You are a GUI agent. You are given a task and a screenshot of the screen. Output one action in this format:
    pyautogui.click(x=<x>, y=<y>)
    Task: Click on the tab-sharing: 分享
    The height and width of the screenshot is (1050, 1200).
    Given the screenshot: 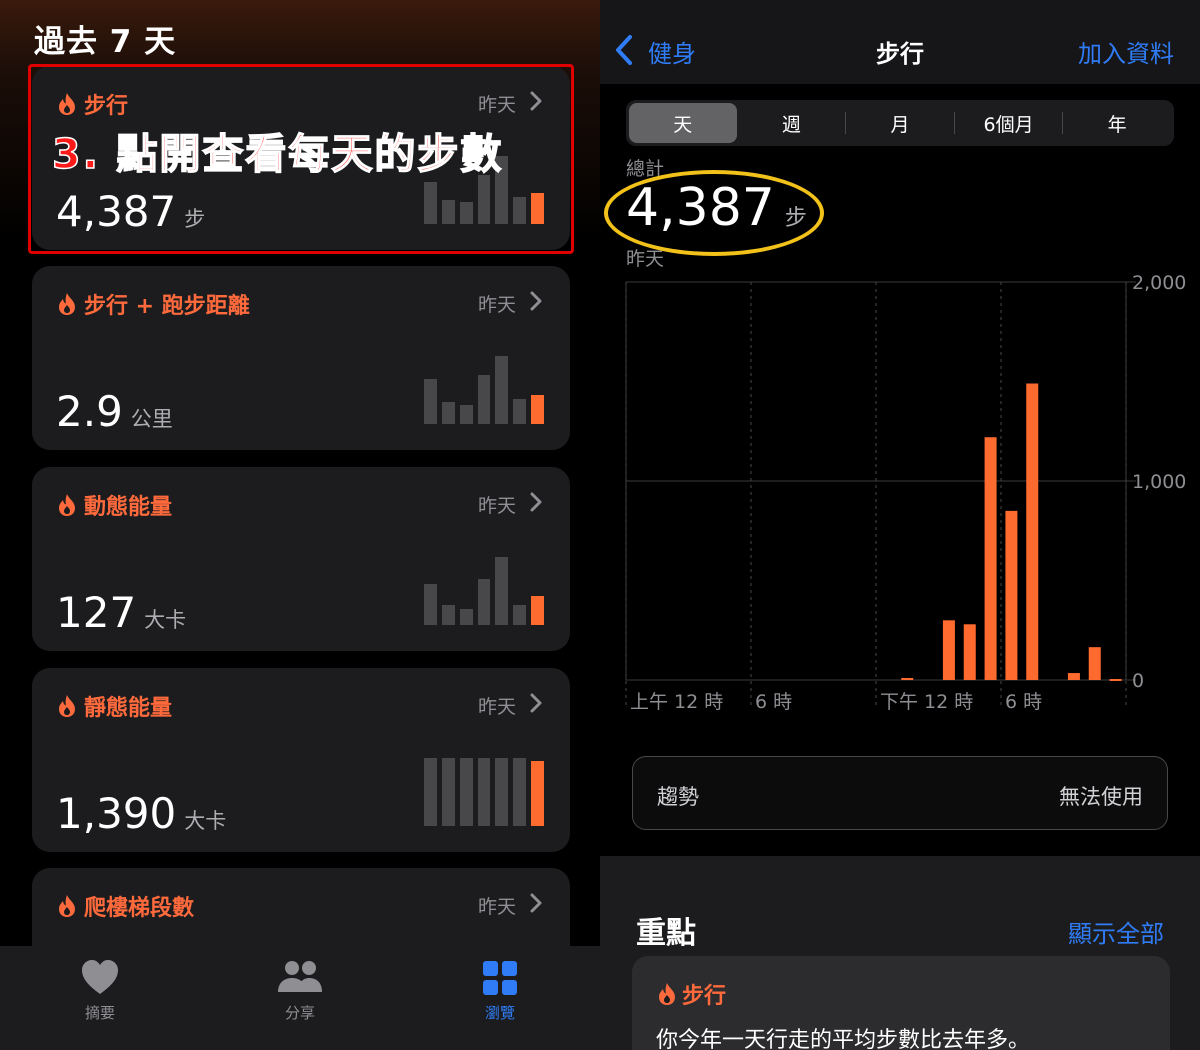 What is the action you would take?
    pyautogui.click(x=300, y=998)
    